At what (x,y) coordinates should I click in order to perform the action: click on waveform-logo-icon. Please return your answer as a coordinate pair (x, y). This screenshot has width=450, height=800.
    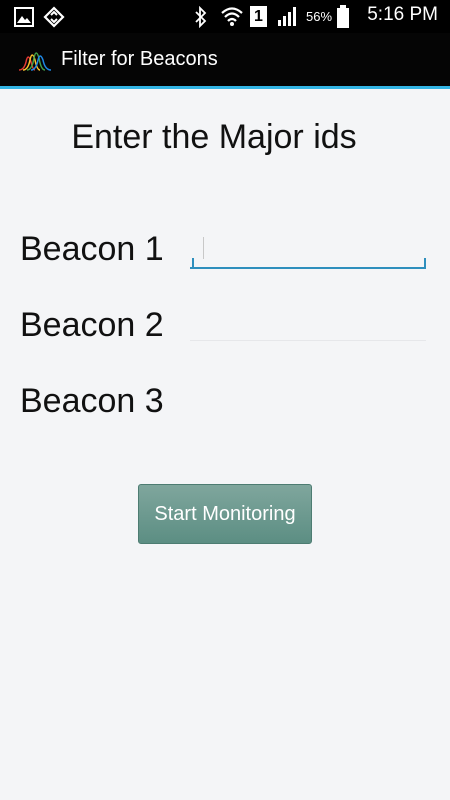
    Looking at the image, I should click on (35, 61).